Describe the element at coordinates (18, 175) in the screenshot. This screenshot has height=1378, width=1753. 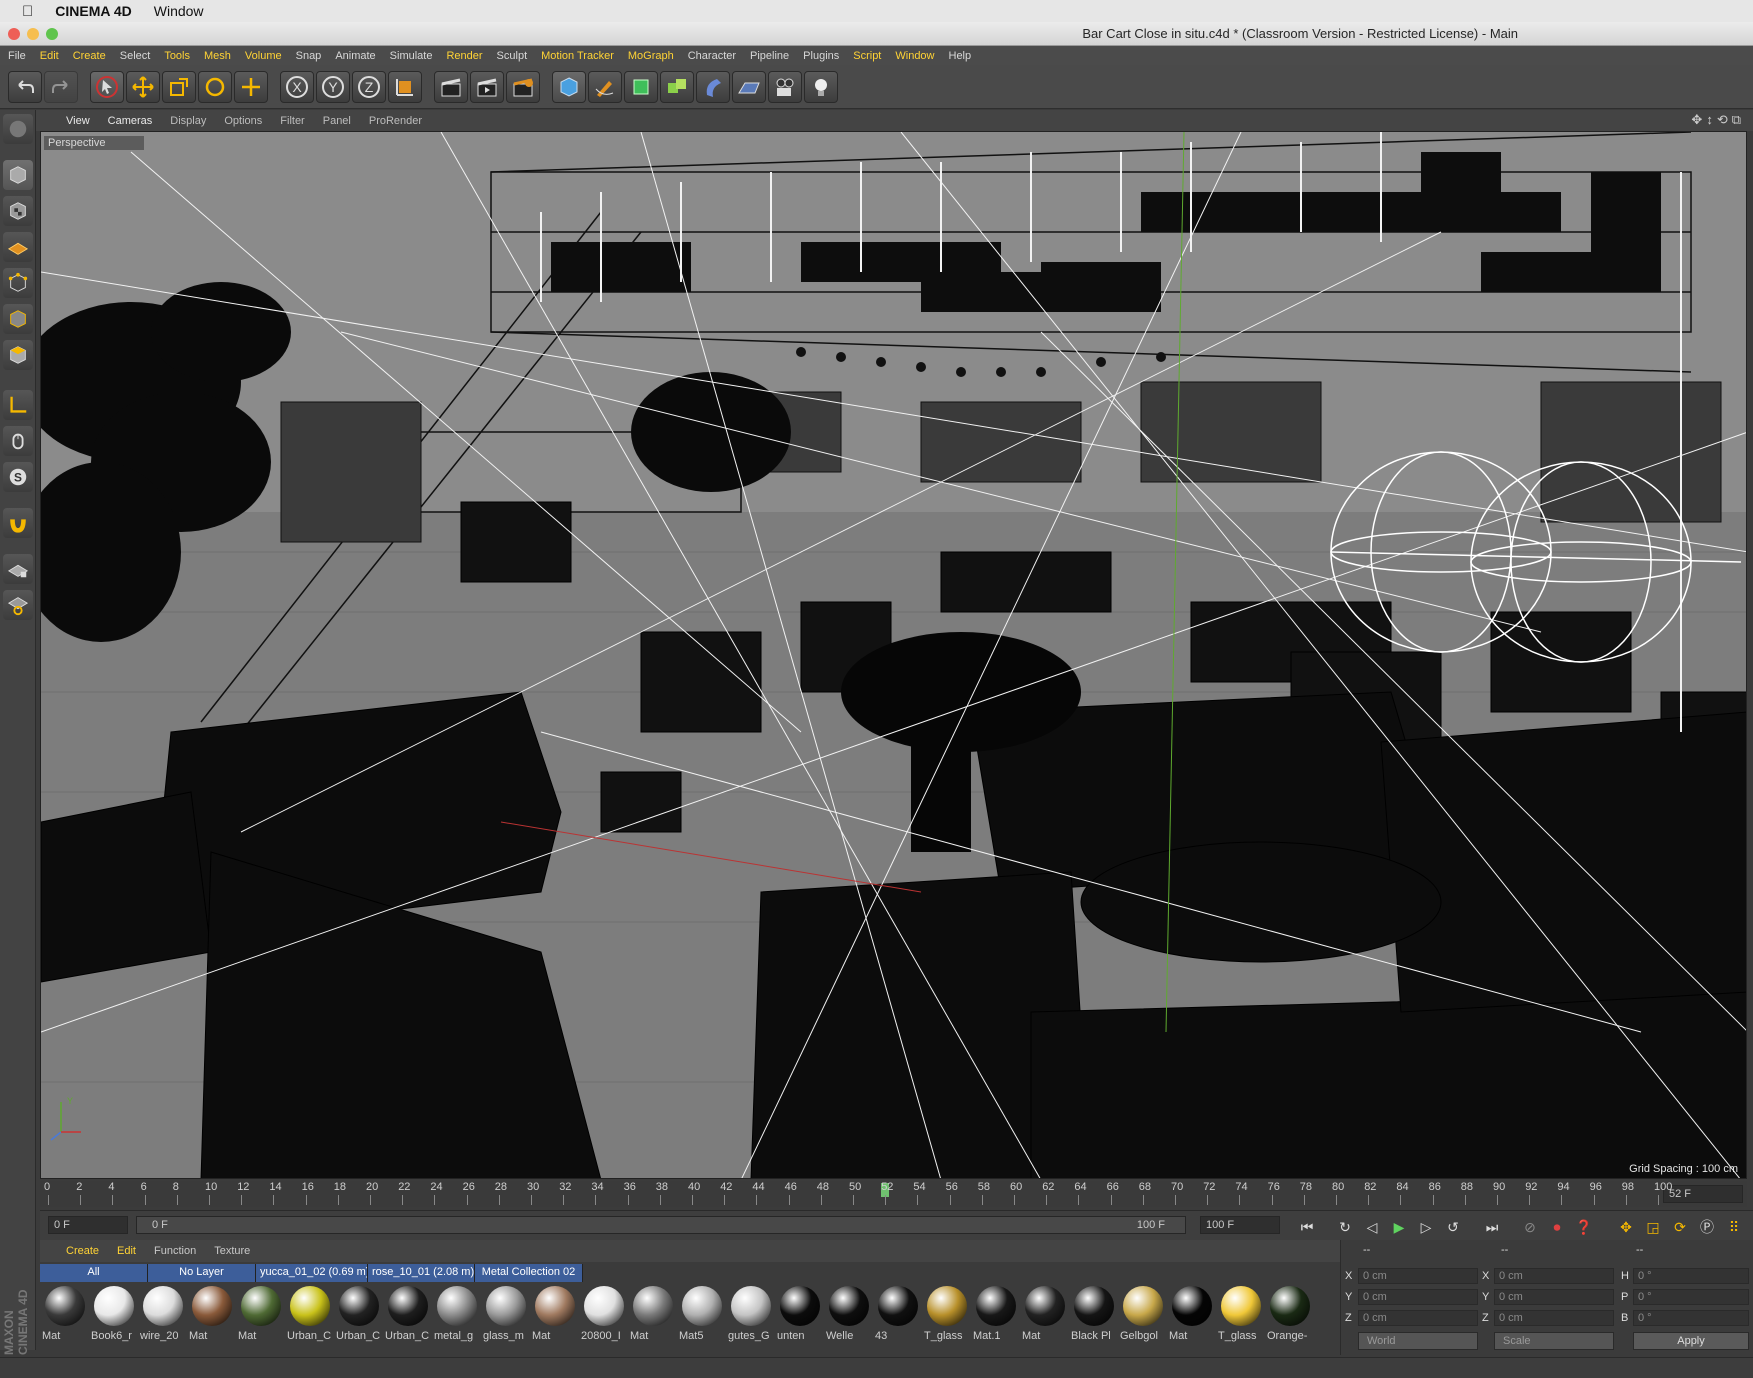
I see `model-mode-button` at that location.